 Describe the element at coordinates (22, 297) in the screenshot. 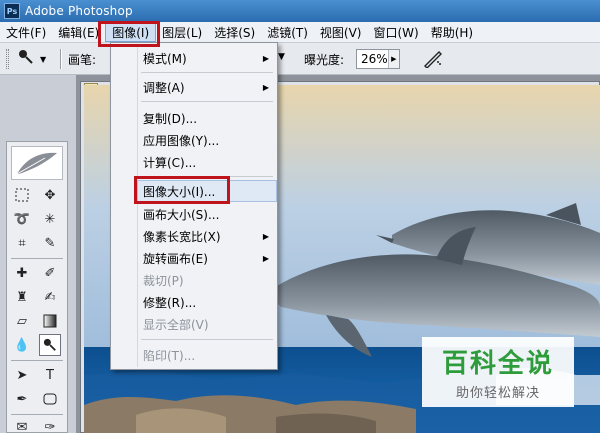

I see `clone-stamp-tool-icon: ♜` at that location.